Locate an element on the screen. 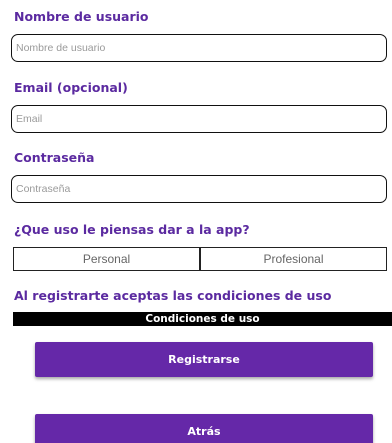 Image resolution: width=392 pixels, height=443 pixels. back-button: Atrás is located at coordinates (204, 428).